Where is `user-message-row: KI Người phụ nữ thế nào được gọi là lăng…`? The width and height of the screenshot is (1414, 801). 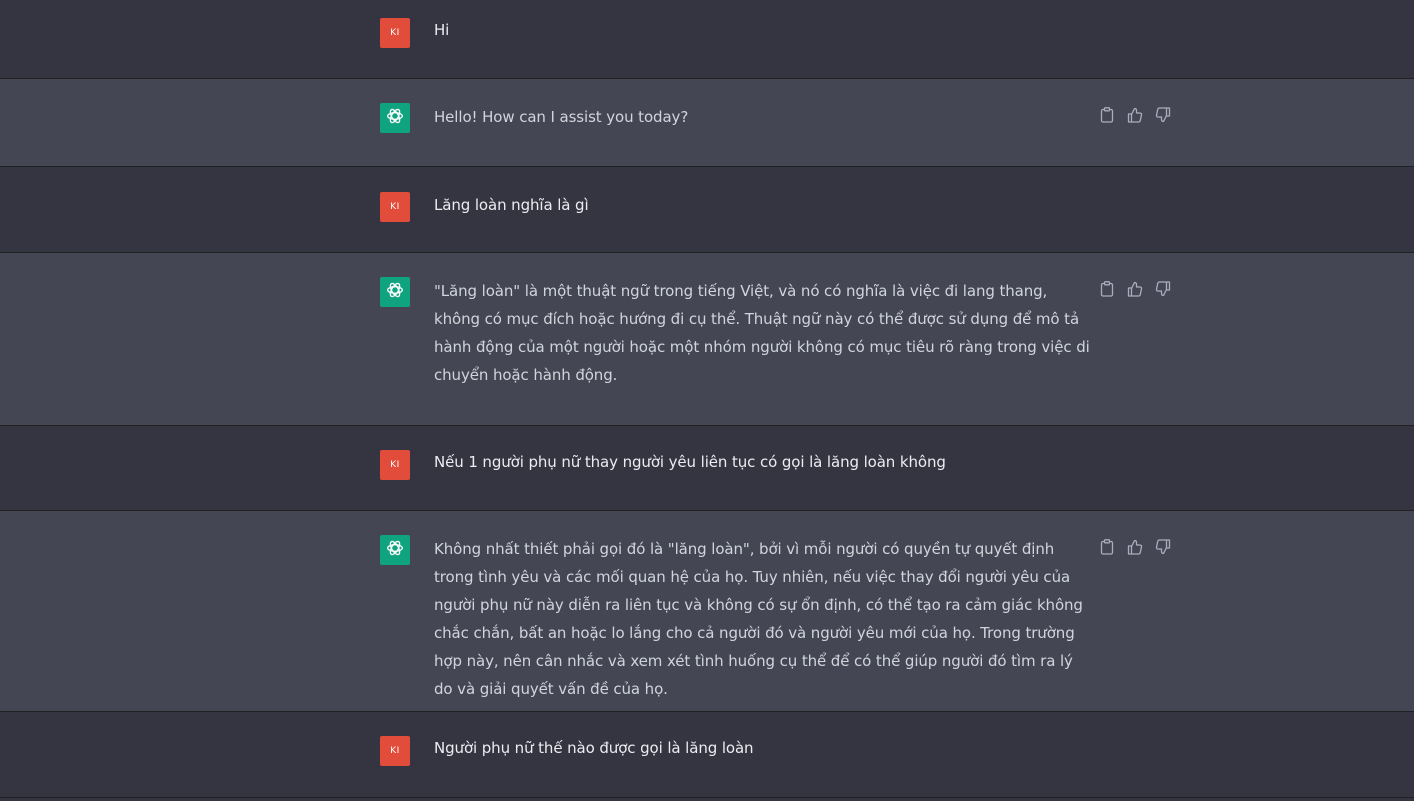 user-message-row: KI Người phụ nữ thế nào được gọi là lăng… is located at coordinates (707, 755).